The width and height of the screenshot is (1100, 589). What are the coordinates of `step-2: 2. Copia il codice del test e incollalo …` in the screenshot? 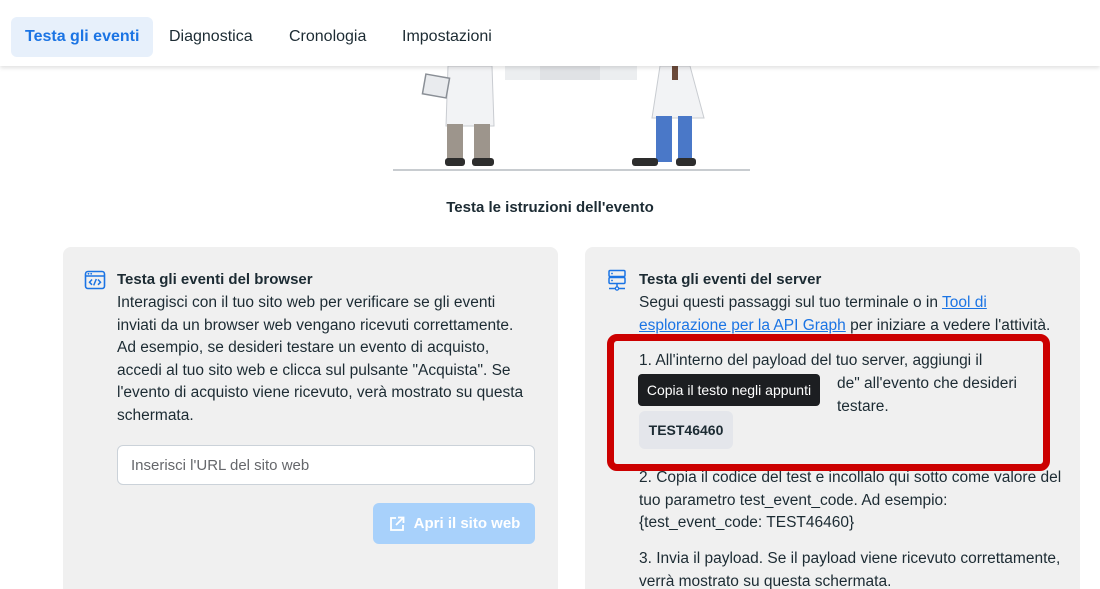 It's located at (850, 500).